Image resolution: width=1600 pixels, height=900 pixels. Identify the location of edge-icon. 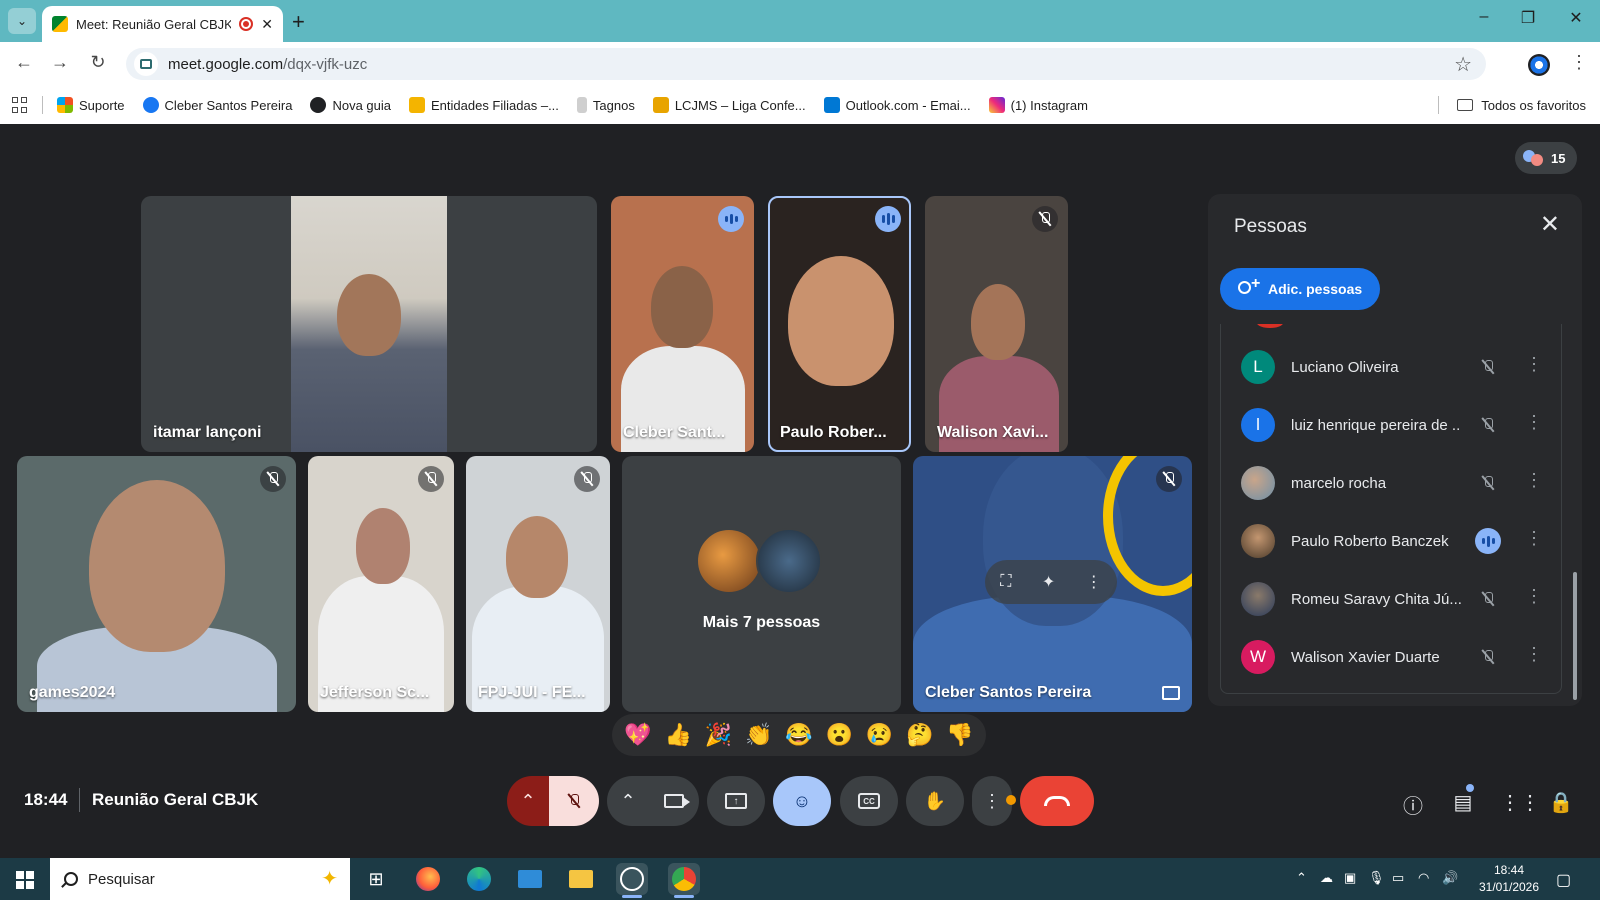
(479, 879).